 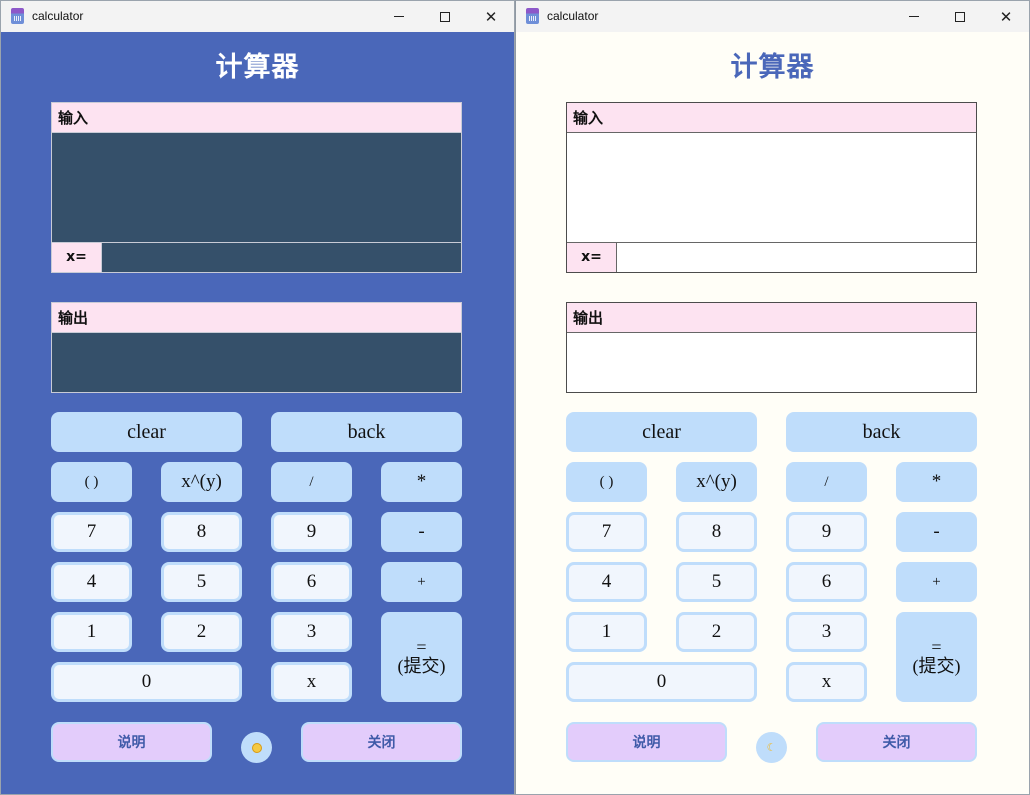 I want to click on moon-icon: ☾, so click(x=771, y=747).